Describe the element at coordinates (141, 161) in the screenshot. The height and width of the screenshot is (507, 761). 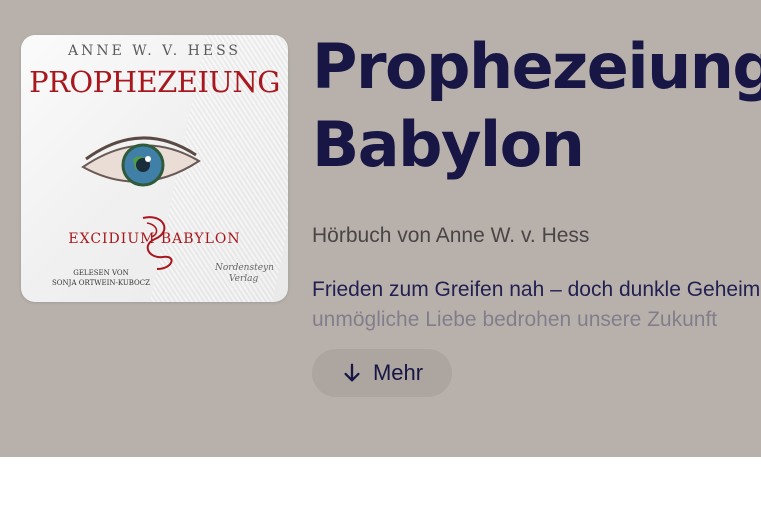
I see `eye-illustration` at that location.